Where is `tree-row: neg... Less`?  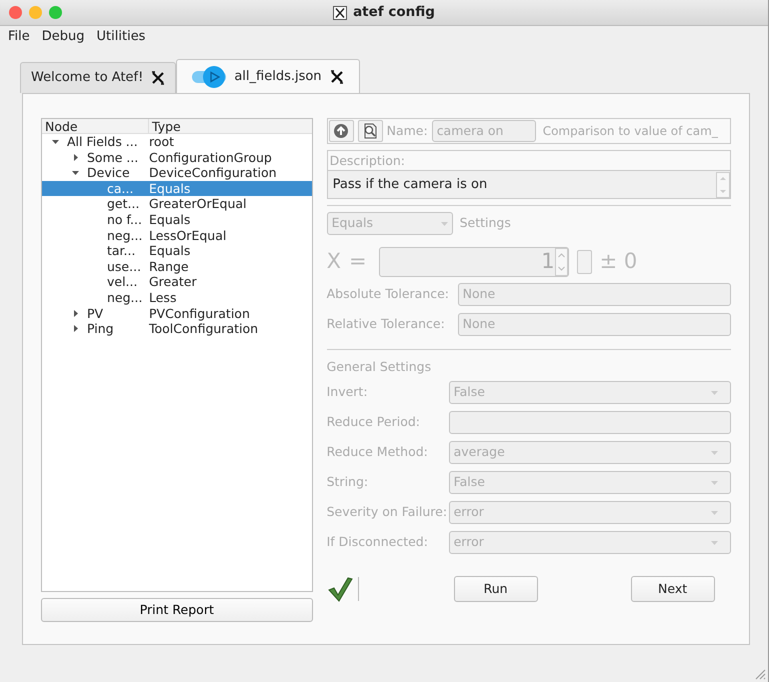
tree-row: neg... Less is located at coordinates (177, 298).